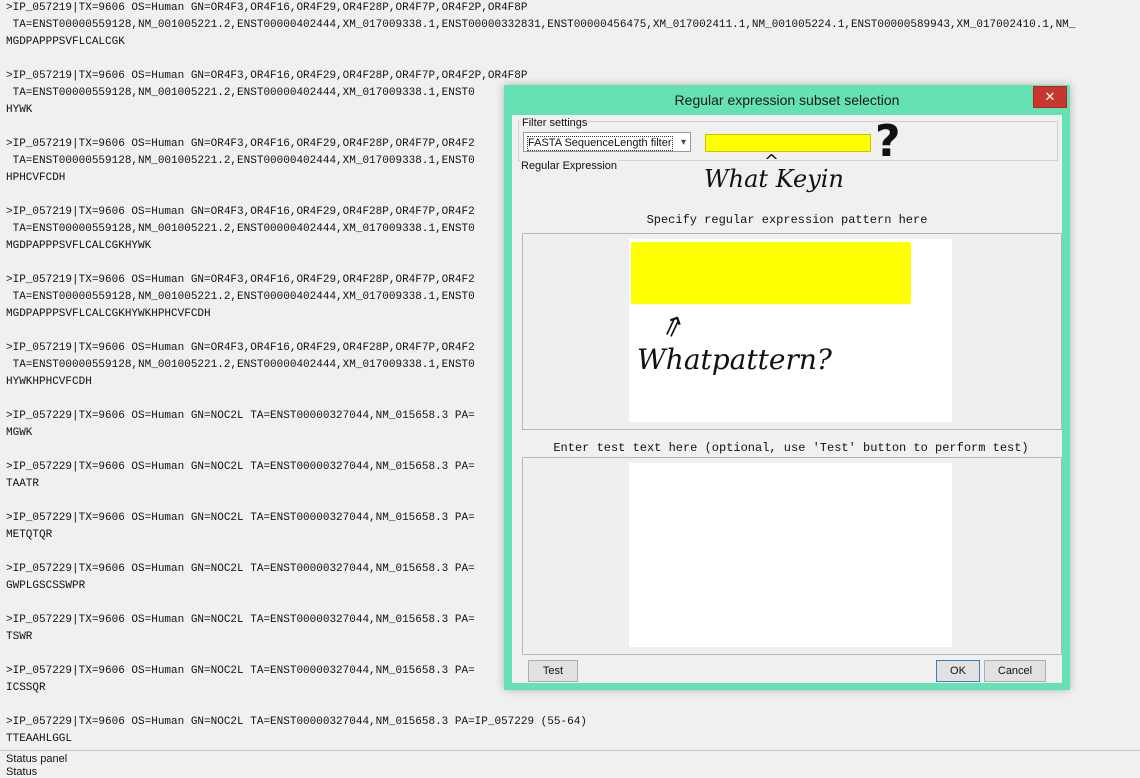  What do you see at coordinates (734, 359) in the screenshot?
I see `handwritten-what-pattern: Whatpattern?` at bounding box center [734, 359].